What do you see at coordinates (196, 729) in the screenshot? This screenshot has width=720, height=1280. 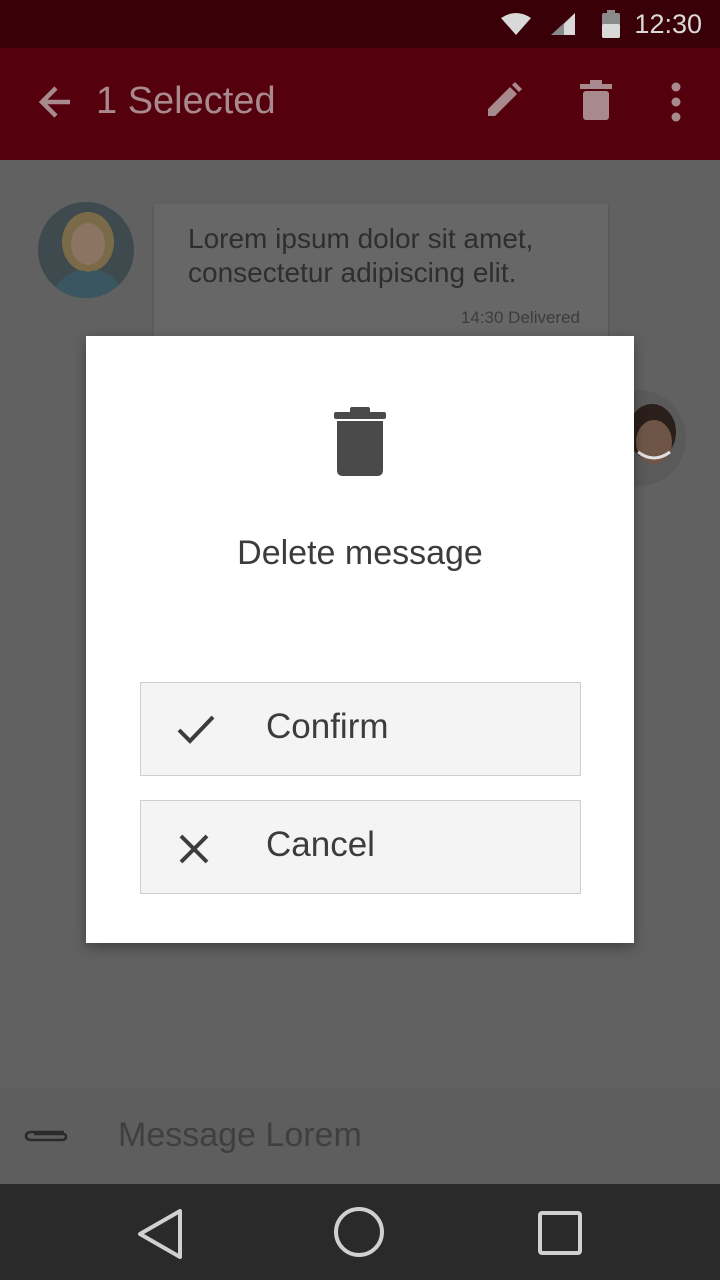 I see `check-icon` at bounding box center [196, 729].